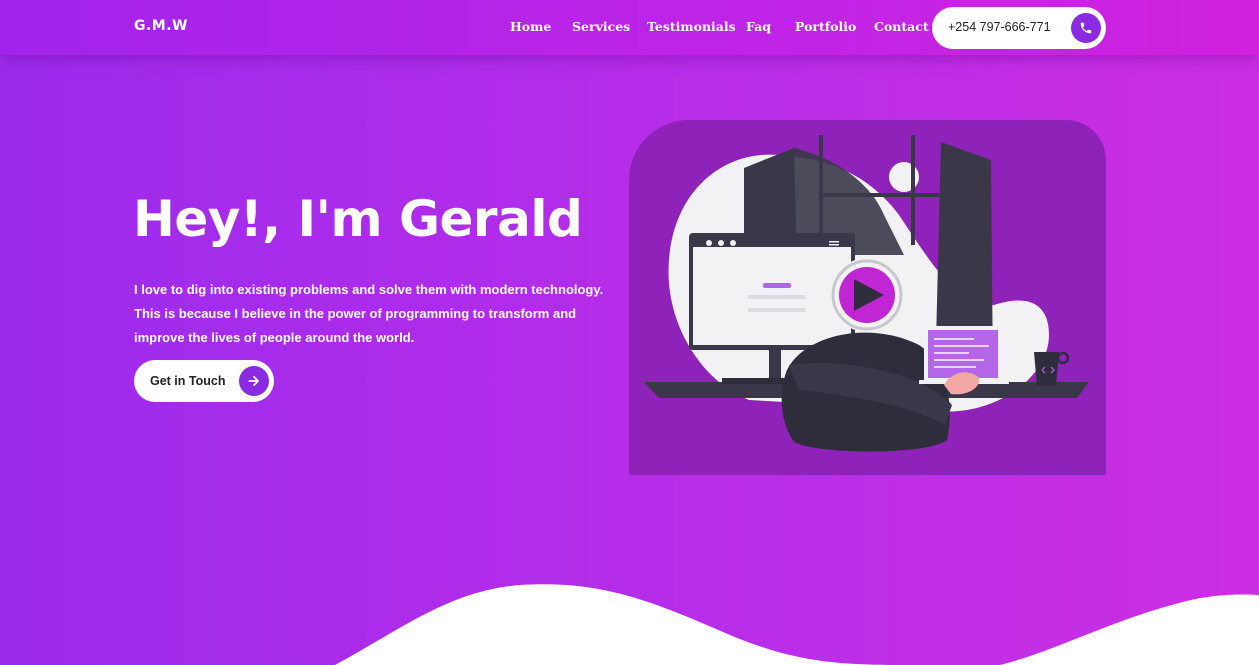 The width and height of the screenshot is (1259, 665). Describe the element at coordinates (691, 26) in the screenshot. I see `nav-testimonials: Testimonials` at that location.